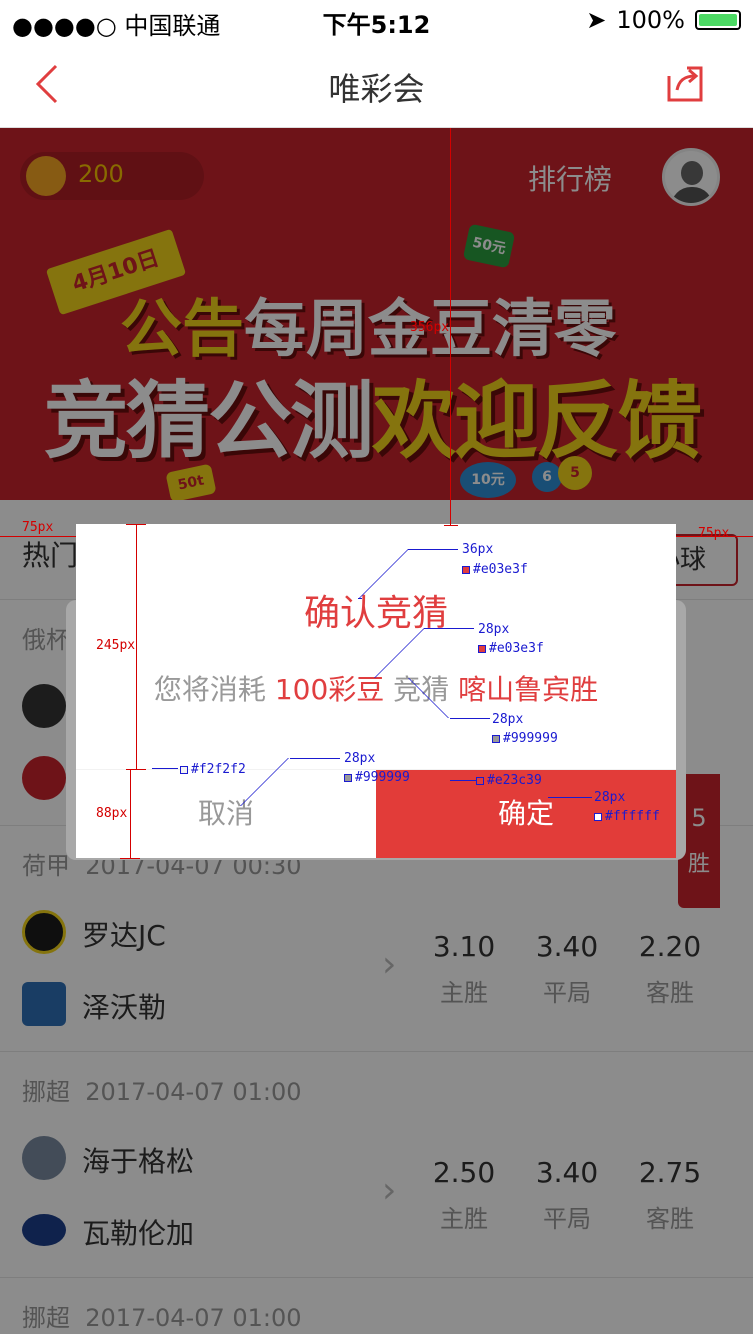 The width and height of the screenshot is (753, 1334). I want to click on location-icon: ➤, so click(596, 20).